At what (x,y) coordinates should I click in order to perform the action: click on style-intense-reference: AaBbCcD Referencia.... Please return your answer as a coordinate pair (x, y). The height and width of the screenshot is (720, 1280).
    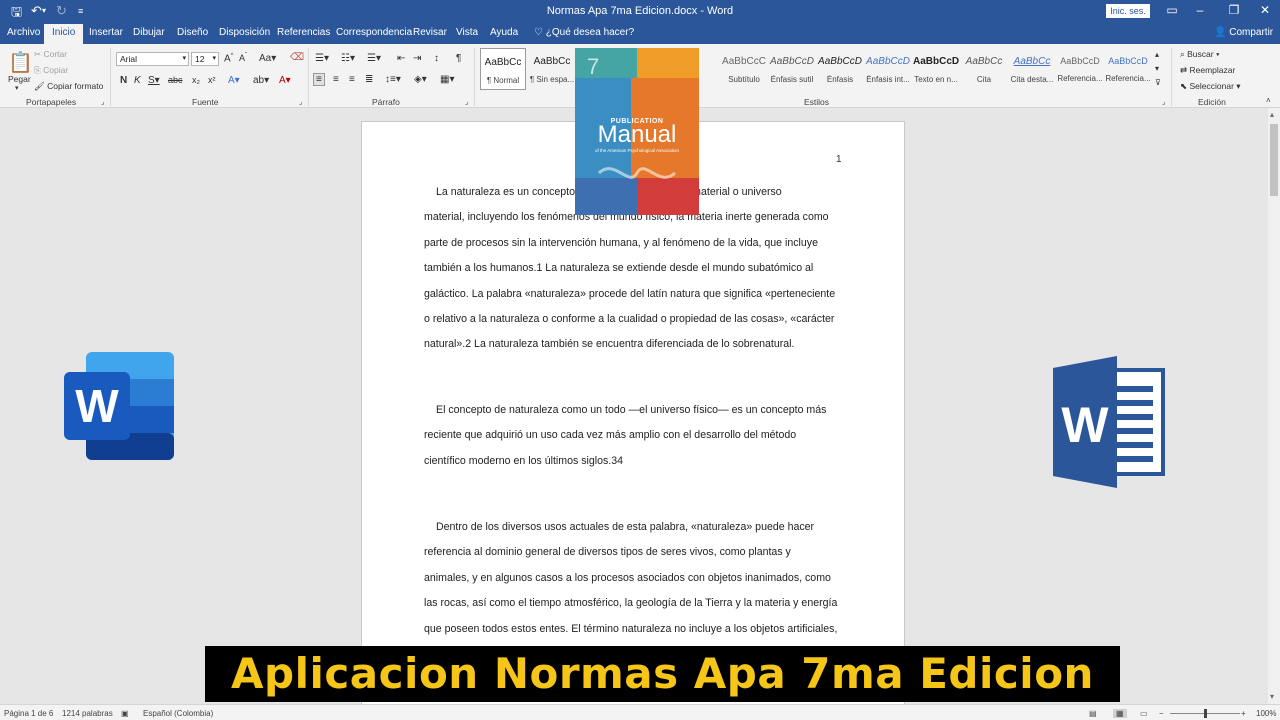
    Looking at the image, I should click on (1128, 69).